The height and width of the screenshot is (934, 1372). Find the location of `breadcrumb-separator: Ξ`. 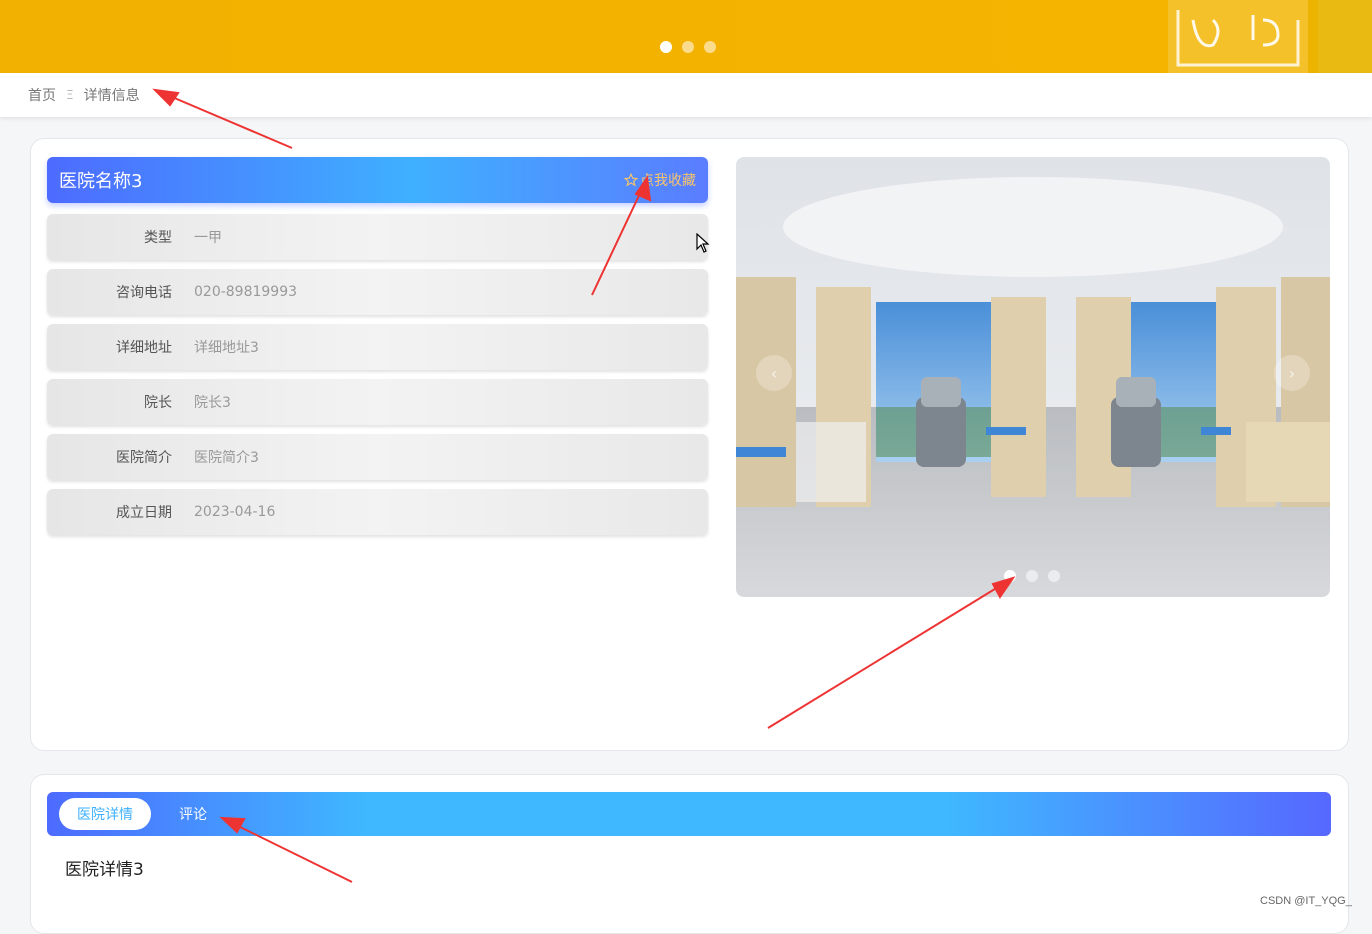

breadcrumb-separator: Ξ is located at coordinates (70, 95).